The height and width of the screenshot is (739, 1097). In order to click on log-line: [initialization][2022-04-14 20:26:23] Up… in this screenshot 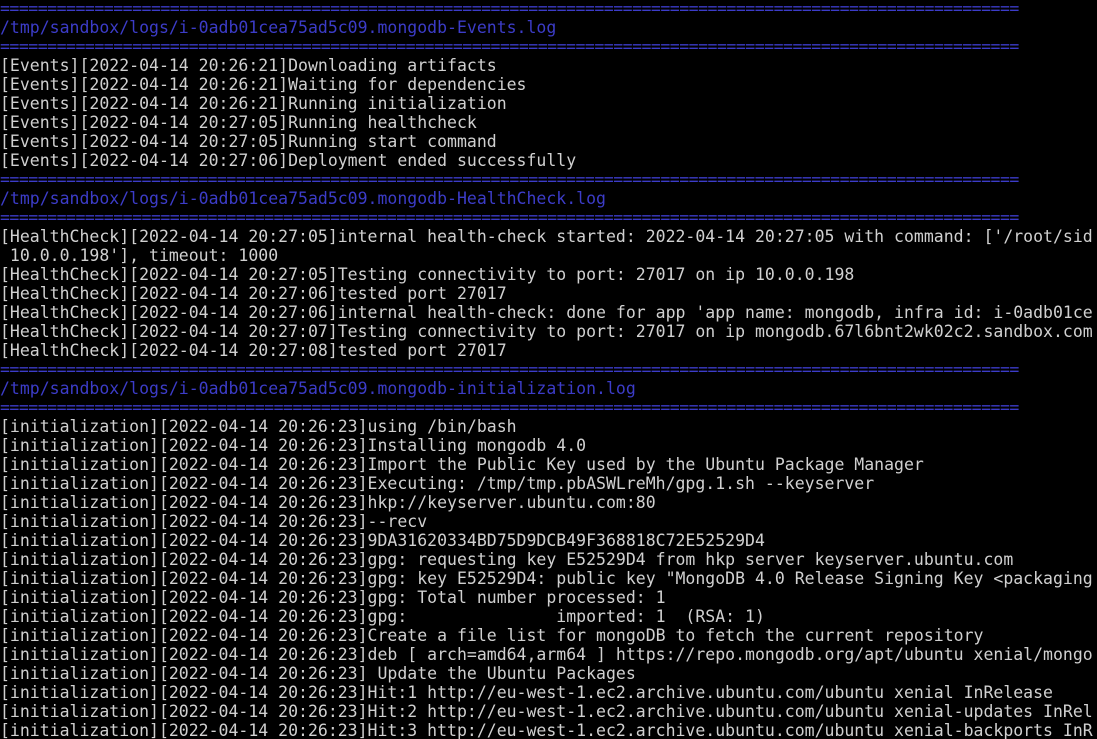, I will do `click(318, 673)`.